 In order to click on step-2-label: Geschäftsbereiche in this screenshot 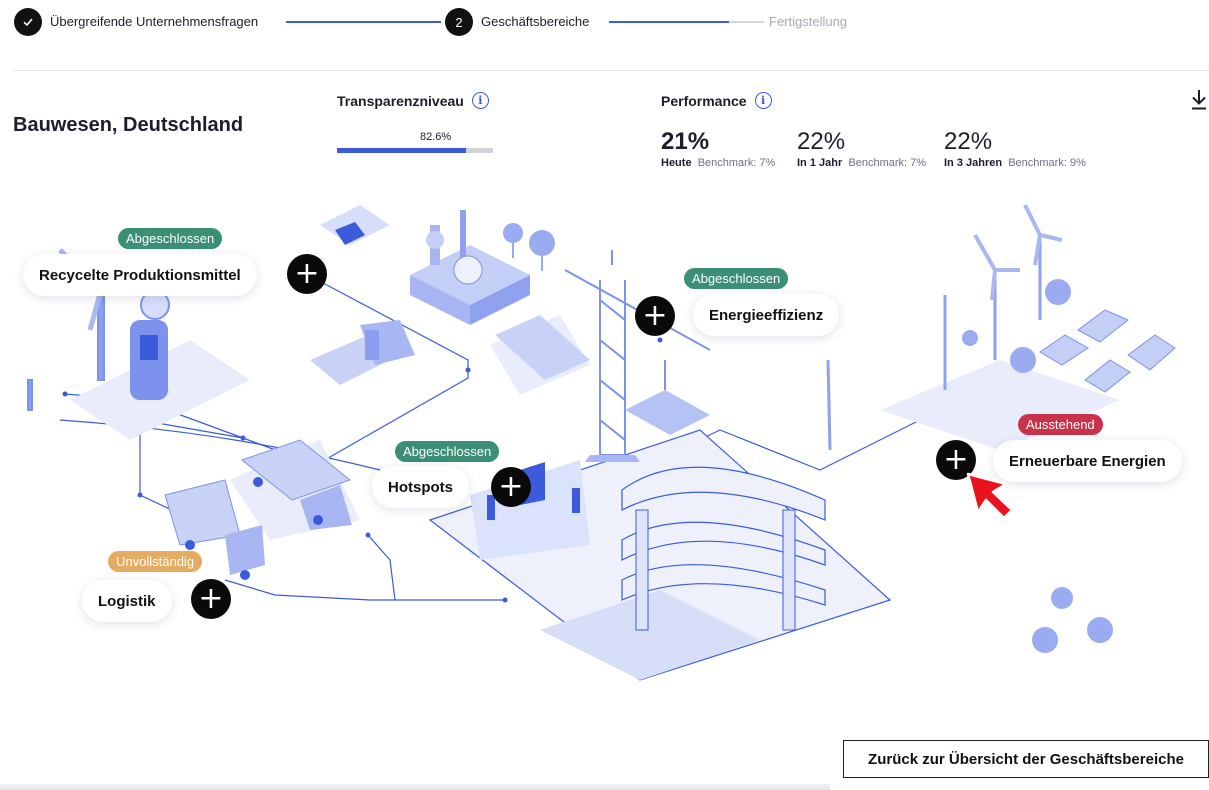, I will do `click(535, 21)`.